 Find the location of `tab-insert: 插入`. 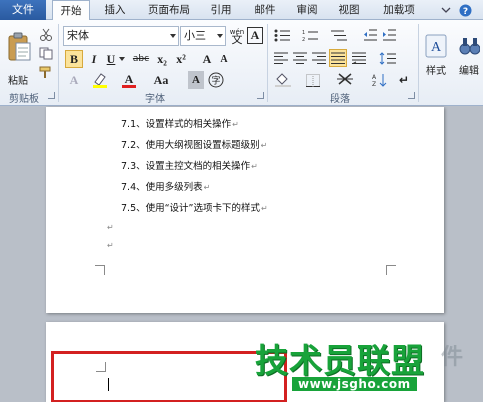

tab-insert: 插入 is located at coordinates (115, 10).